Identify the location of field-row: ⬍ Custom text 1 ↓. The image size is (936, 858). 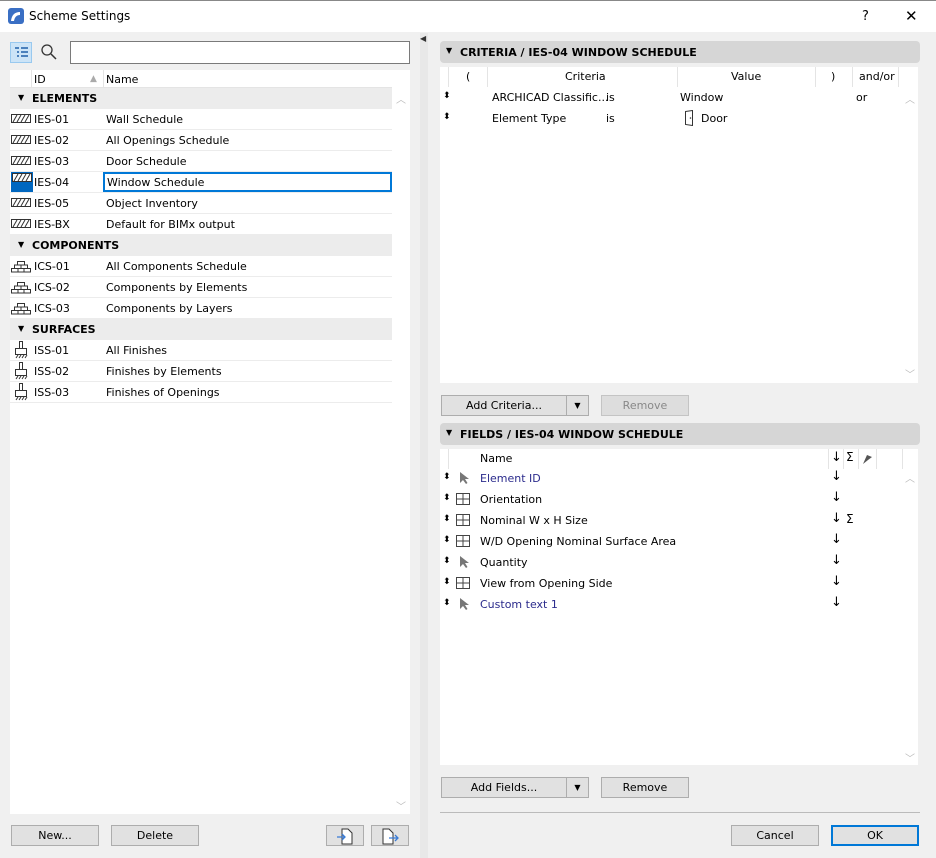
(670, 604).